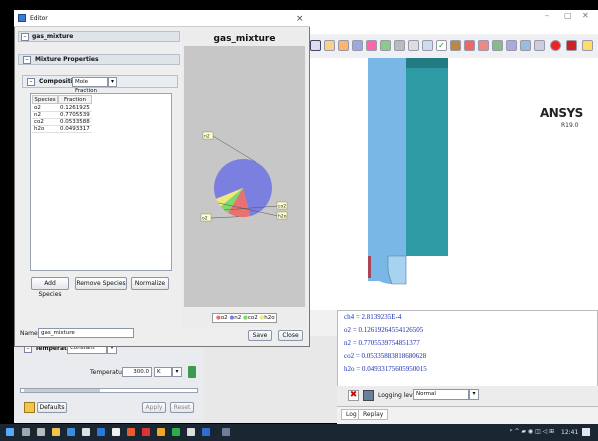 This screenshot has width=598, height=441. What do you see at coordinates (353, 395) in the screenshot?
I see `clear-console-icon: ✖` at bounding box center [353, 395].